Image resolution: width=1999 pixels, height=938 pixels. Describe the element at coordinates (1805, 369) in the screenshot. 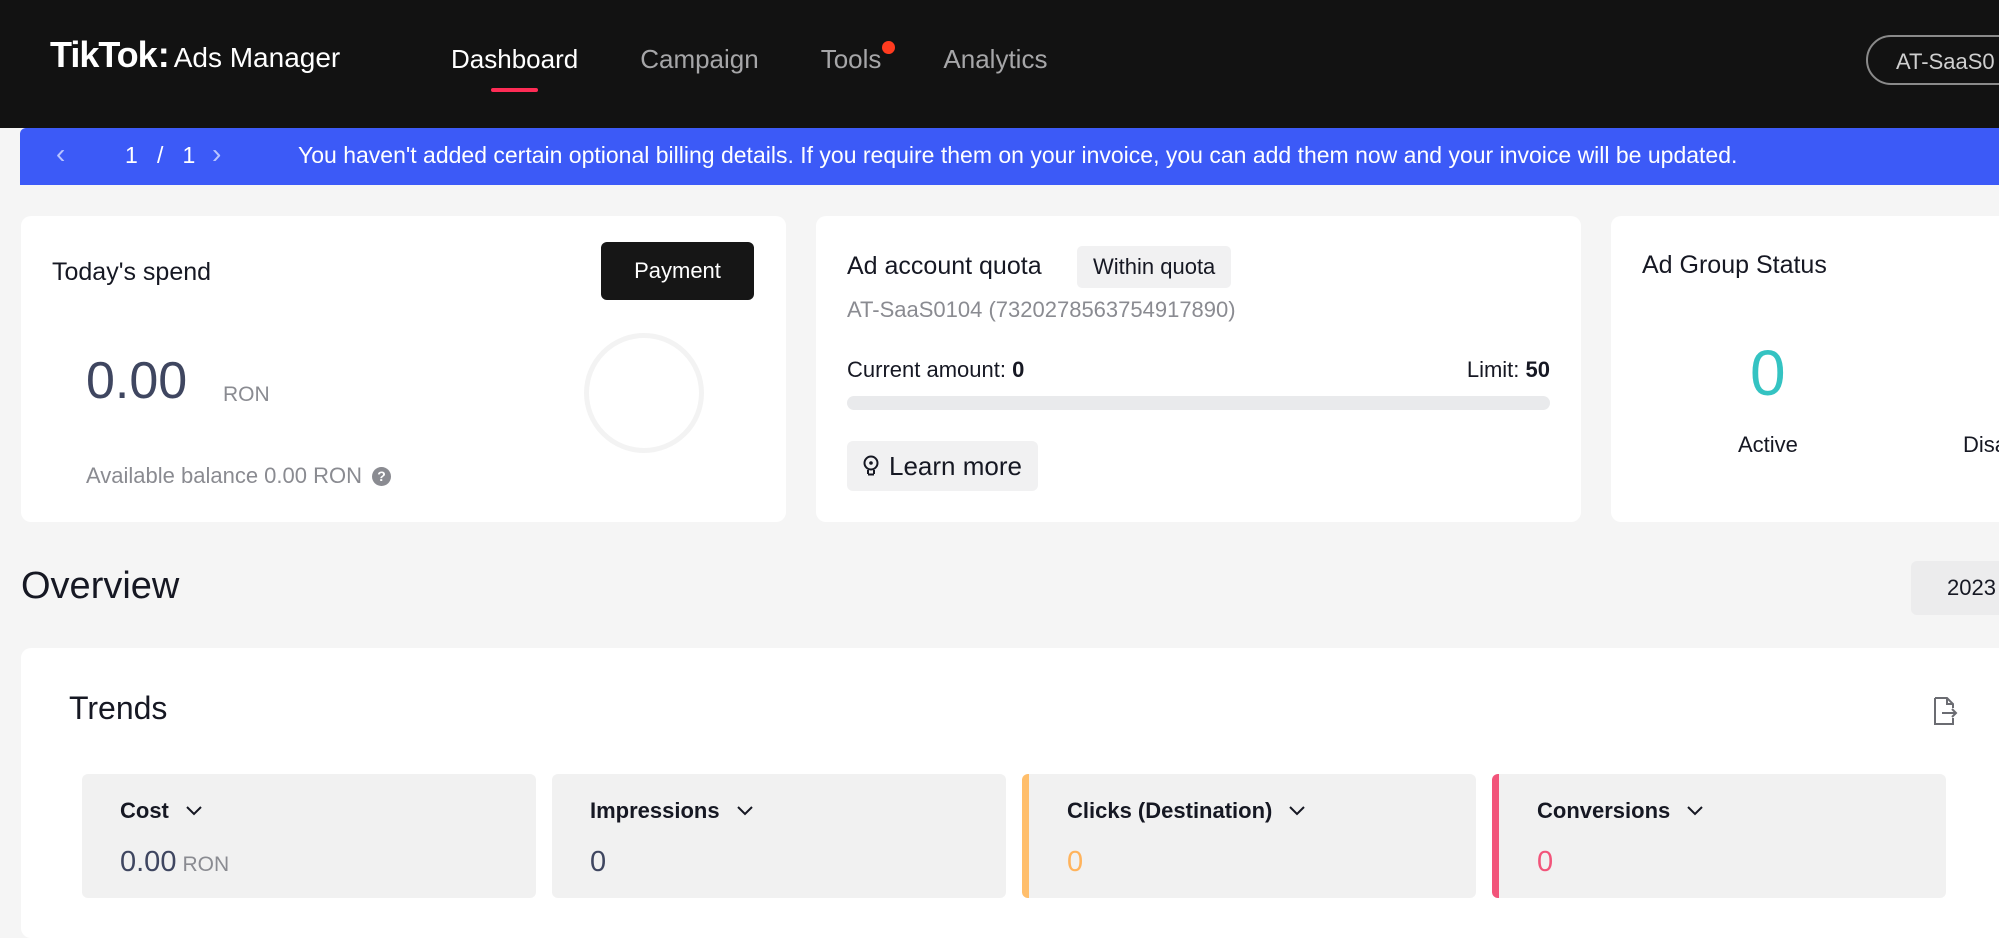

I see `ad-group-status-card: Ad Group Status 0 Active Disa` at that location.